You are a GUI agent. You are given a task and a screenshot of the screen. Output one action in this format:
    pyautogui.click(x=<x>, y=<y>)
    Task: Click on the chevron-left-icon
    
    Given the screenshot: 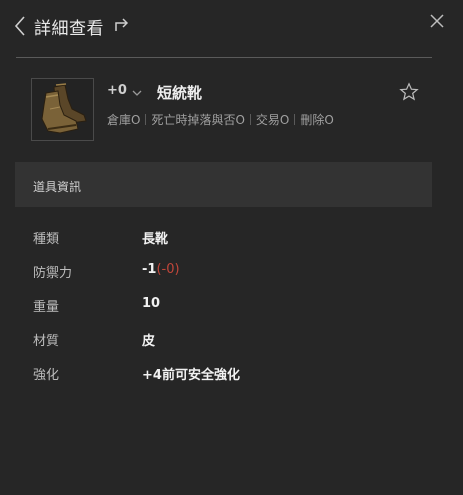 What is the action you would take?
    pyautogui.click(x=19, y=26)
    